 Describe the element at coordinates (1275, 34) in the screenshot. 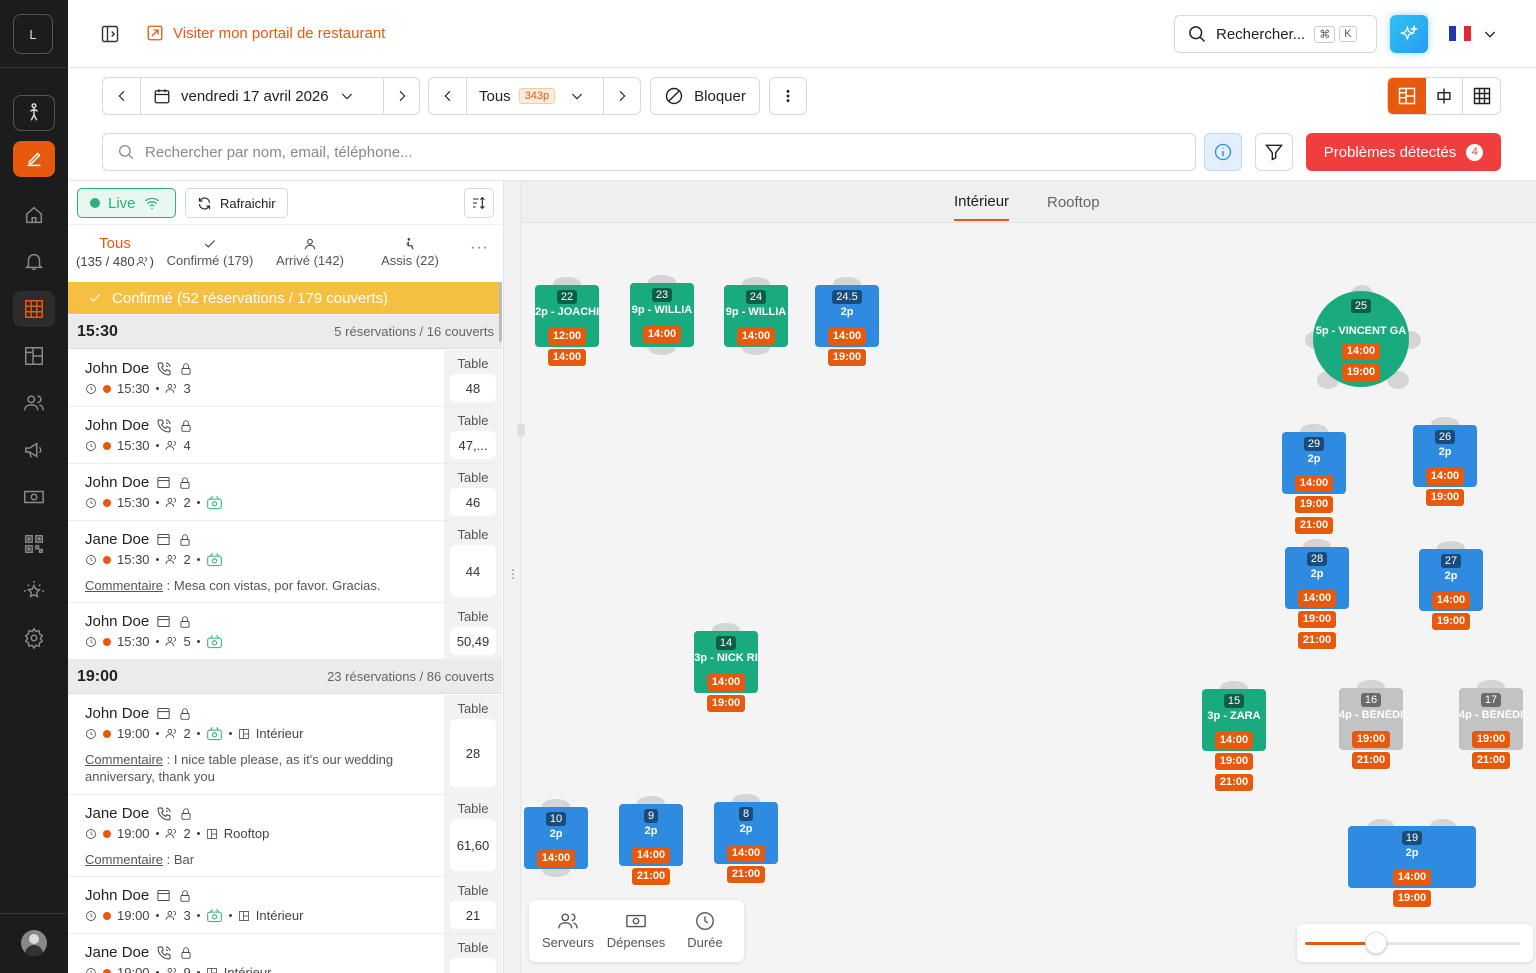

I see `global-search-button: Rechercher... ⌘ K` at that location.